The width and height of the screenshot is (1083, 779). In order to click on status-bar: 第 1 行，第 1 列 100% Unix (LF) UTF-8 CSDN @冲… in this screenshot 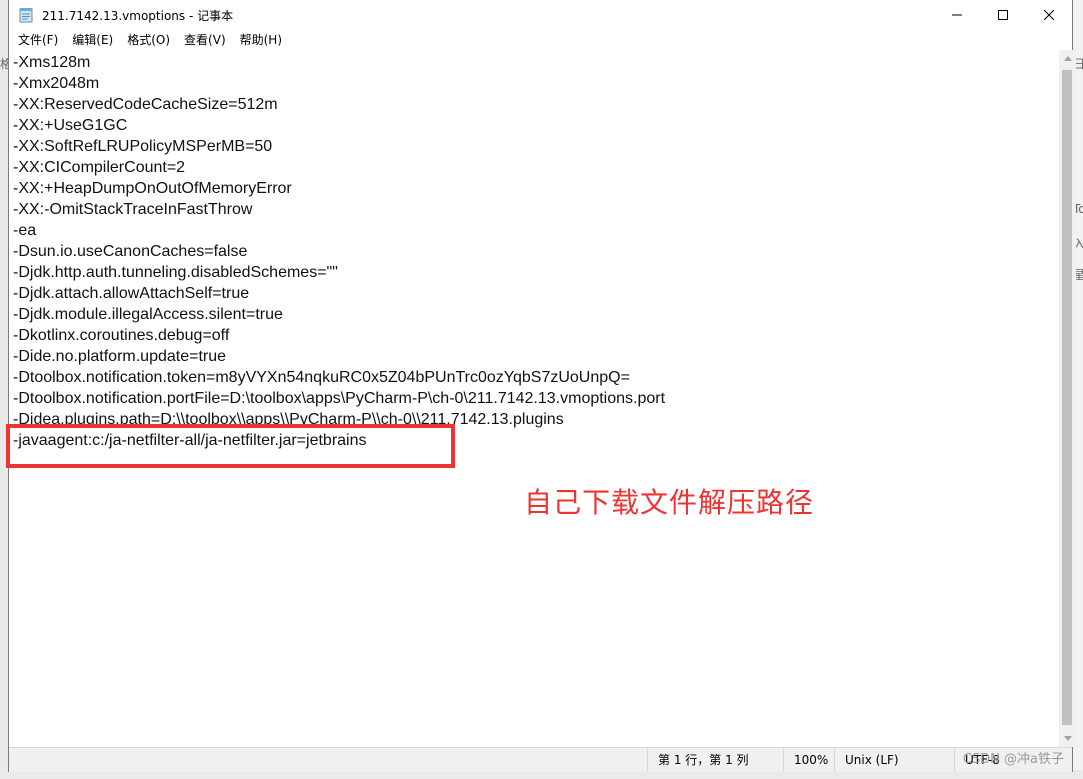, I will do `click(540, 759)`.